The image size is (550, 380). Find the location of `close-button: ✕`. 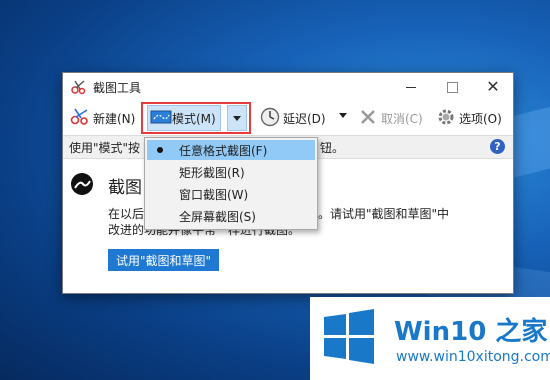

close-button: ✕ is located at coordinates (493, 87).